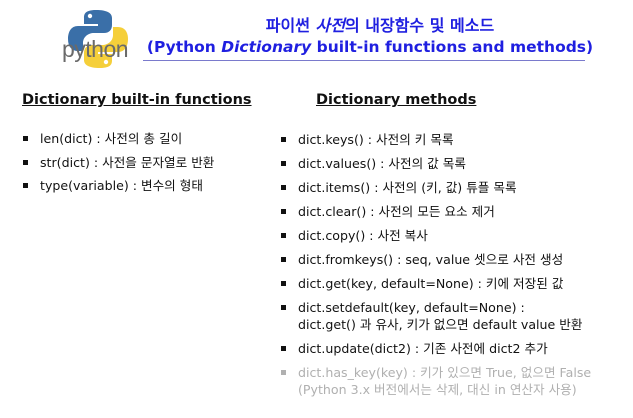  I want to click on dictionary-method-item: dict.update(dict2) : 기존 사전에 dict2 추가, so click(435, 348).